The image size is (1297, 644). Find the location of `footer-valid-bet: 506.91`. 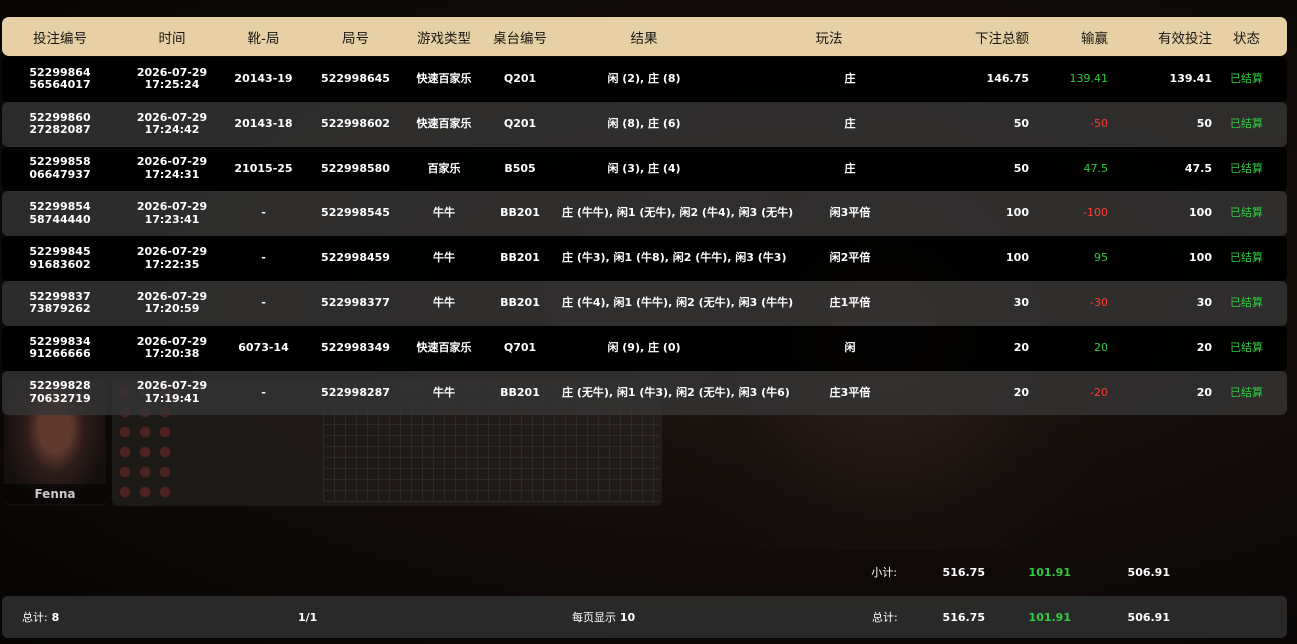

footer-valid-bet: 506.91 is located at coordinates (1148, 617).